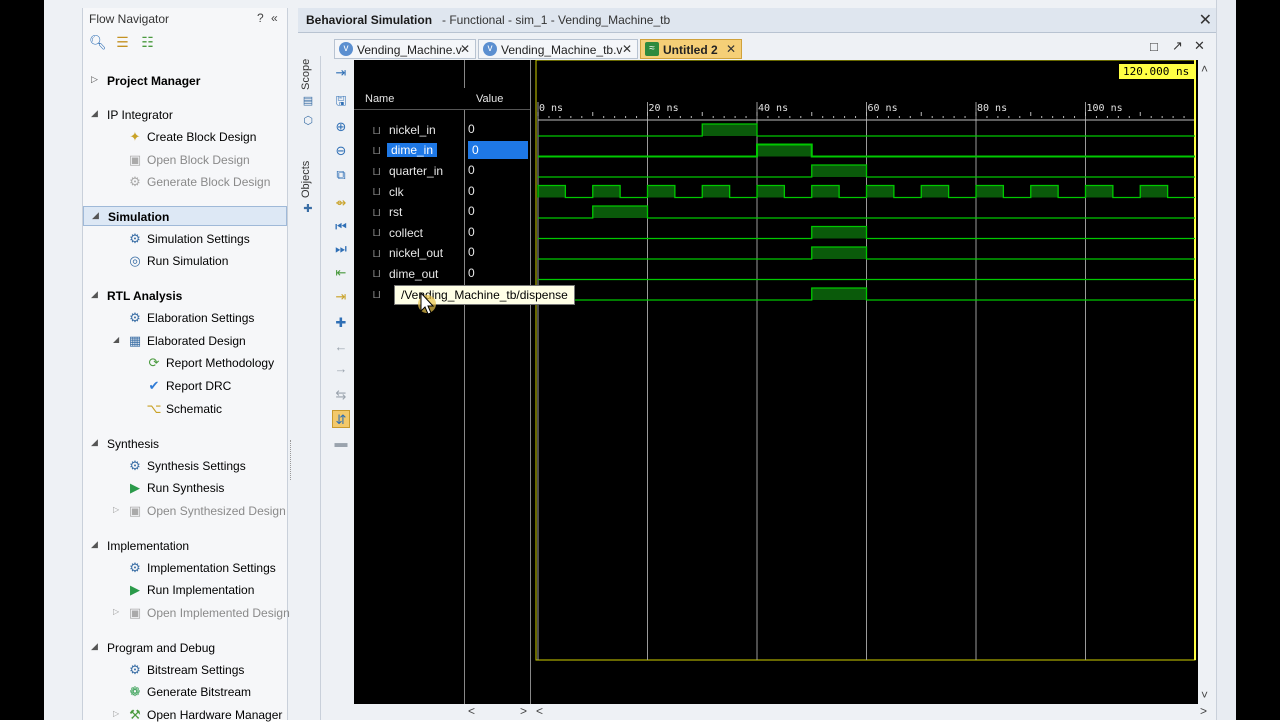 This screenshot has width=1280, height=725. Describe the element at coordinates (148, 42) in the screenshot. I see `expand-all-icon: ☷` at that location.